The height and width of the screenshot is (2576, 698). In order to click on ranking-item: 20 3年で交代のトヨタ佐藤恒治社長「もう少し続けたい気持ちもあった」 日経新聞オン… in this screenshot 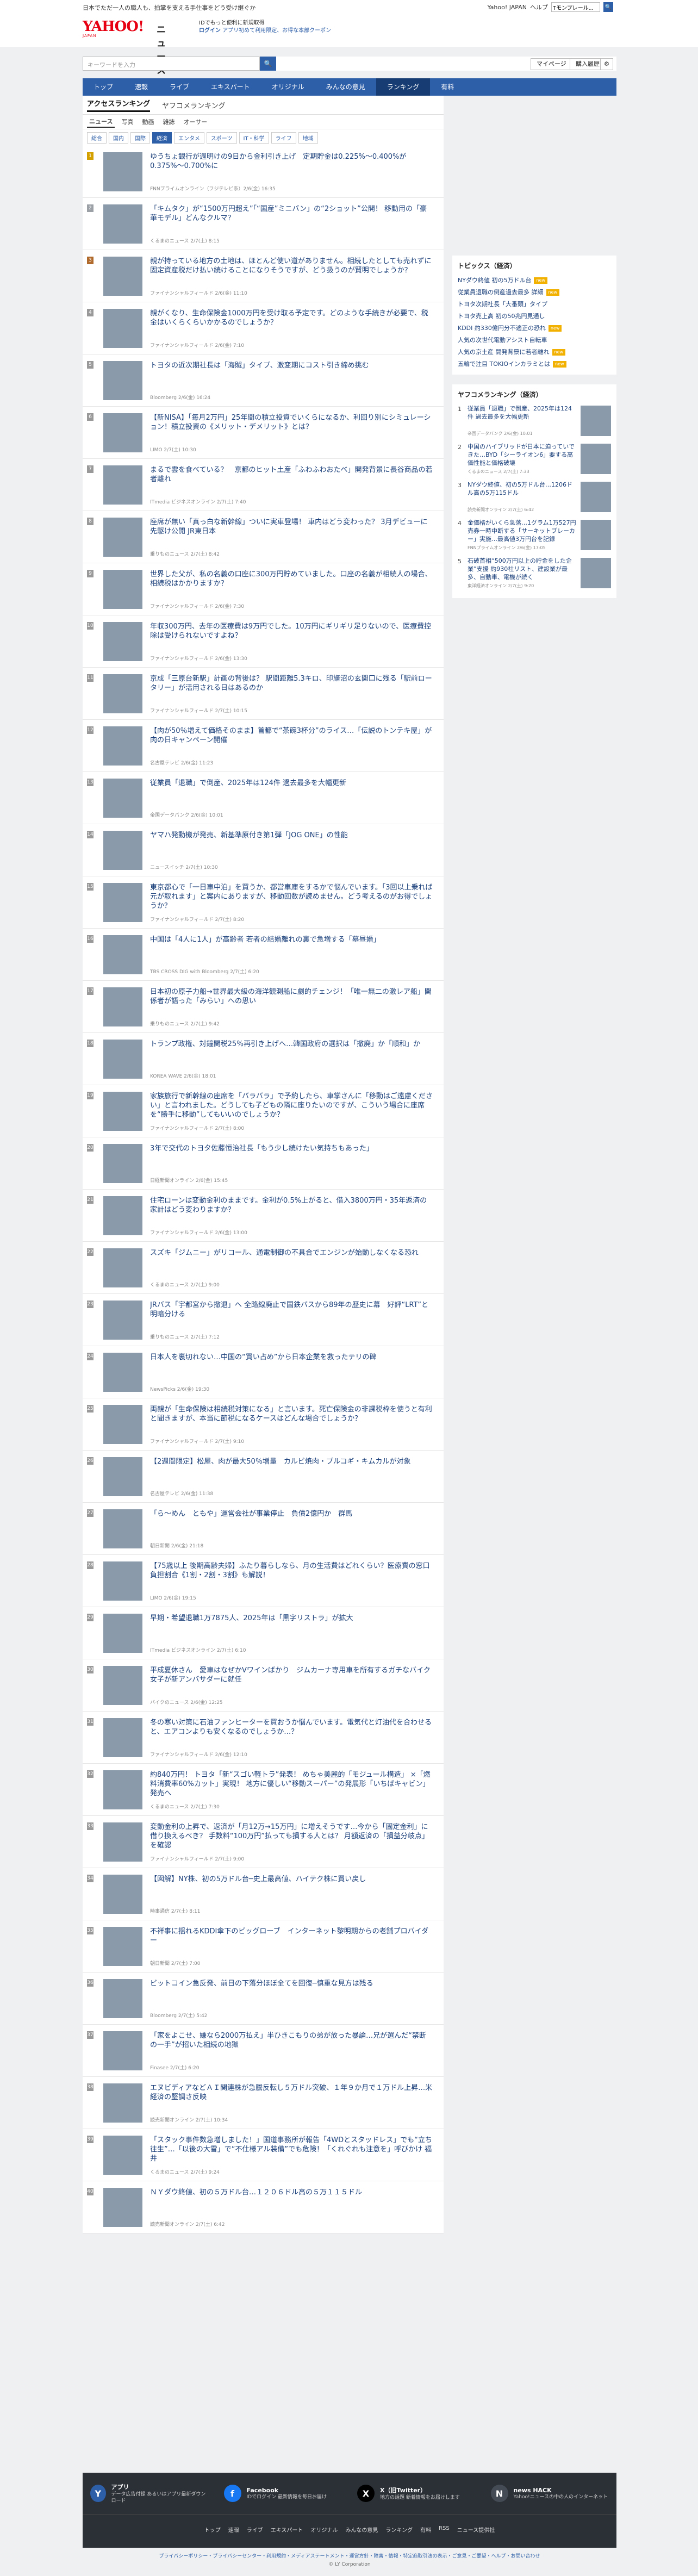, I will do `click(264, 1163)`.